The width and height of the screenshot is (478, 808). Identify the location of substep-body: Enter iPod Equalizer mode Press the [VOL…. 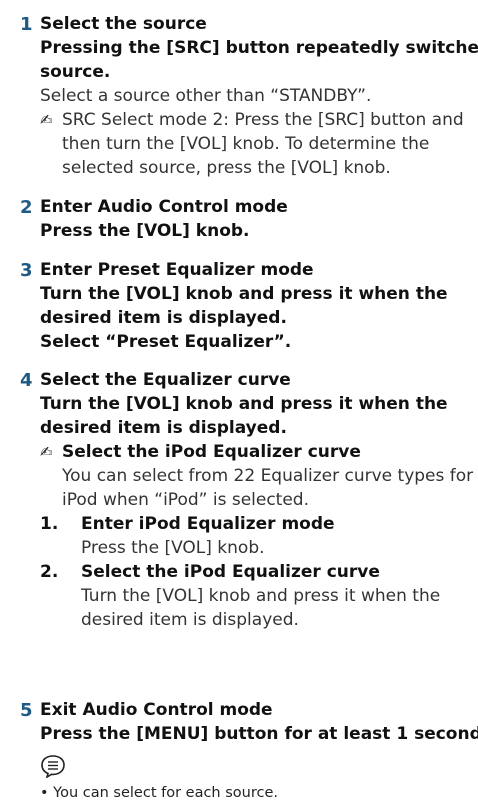
(265, 536).